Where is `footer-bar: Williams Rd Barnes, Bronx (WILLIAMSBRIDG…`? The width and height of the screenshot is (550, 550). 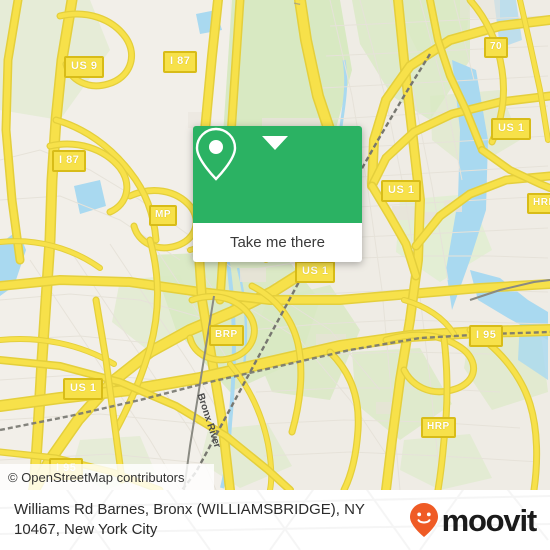
footer-bar: Williams Rd Barnes, Bronx (WILLIAMSBRIDG… is located at coordinates (275, 520).